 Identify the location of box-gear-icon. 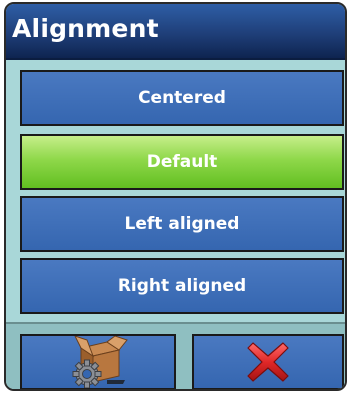
(98, 362).